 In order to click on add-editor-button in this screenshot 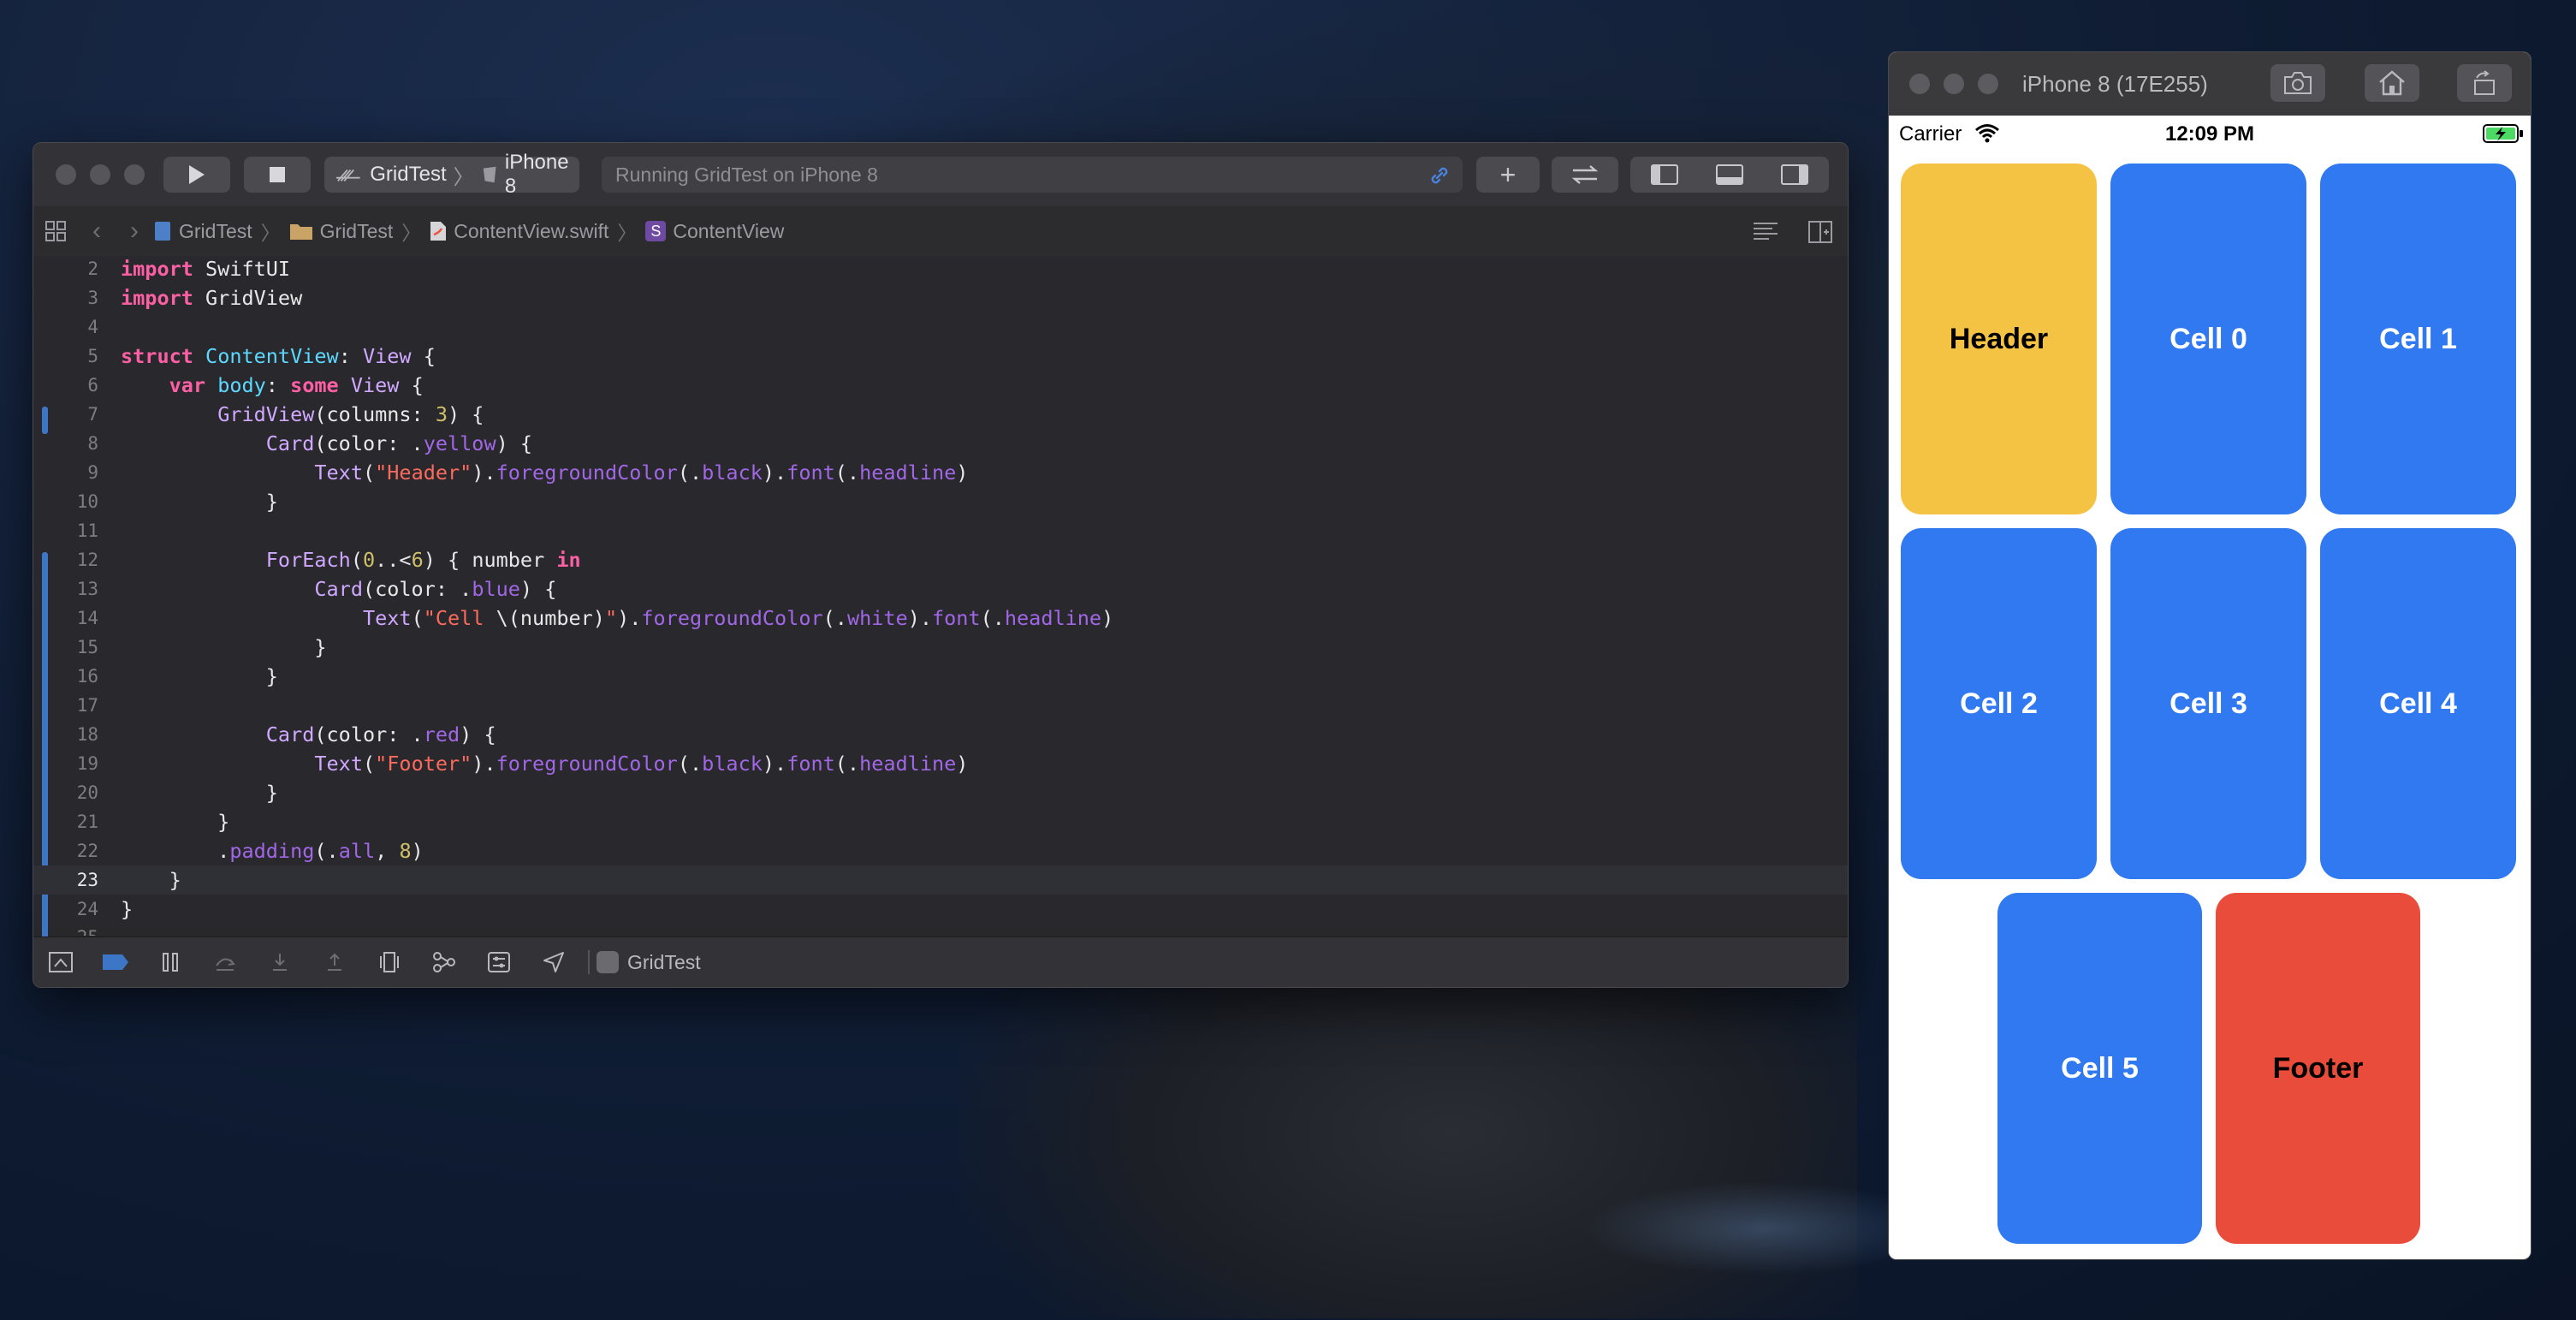, I will do `click(1820, 234)`.